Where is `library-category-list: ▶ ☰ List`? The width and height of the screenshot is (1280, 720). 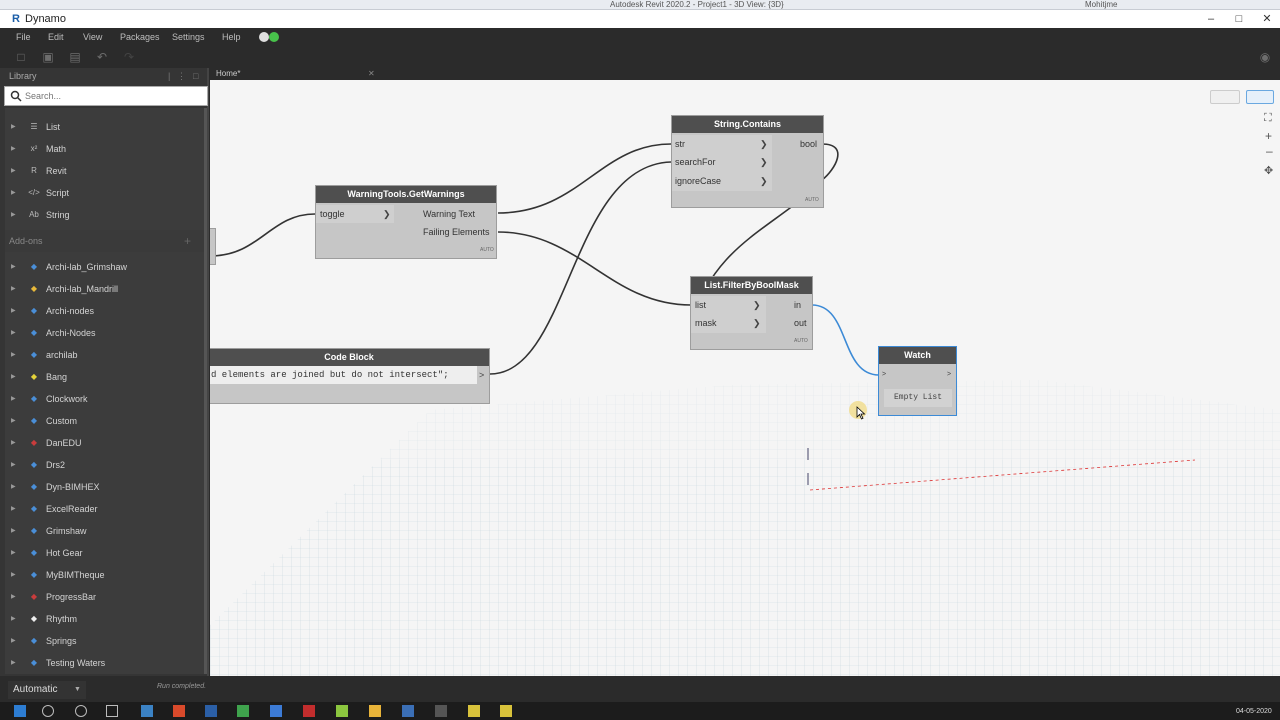
library-category-list: ▶ ☰ List is located at coordinates (105, 127).